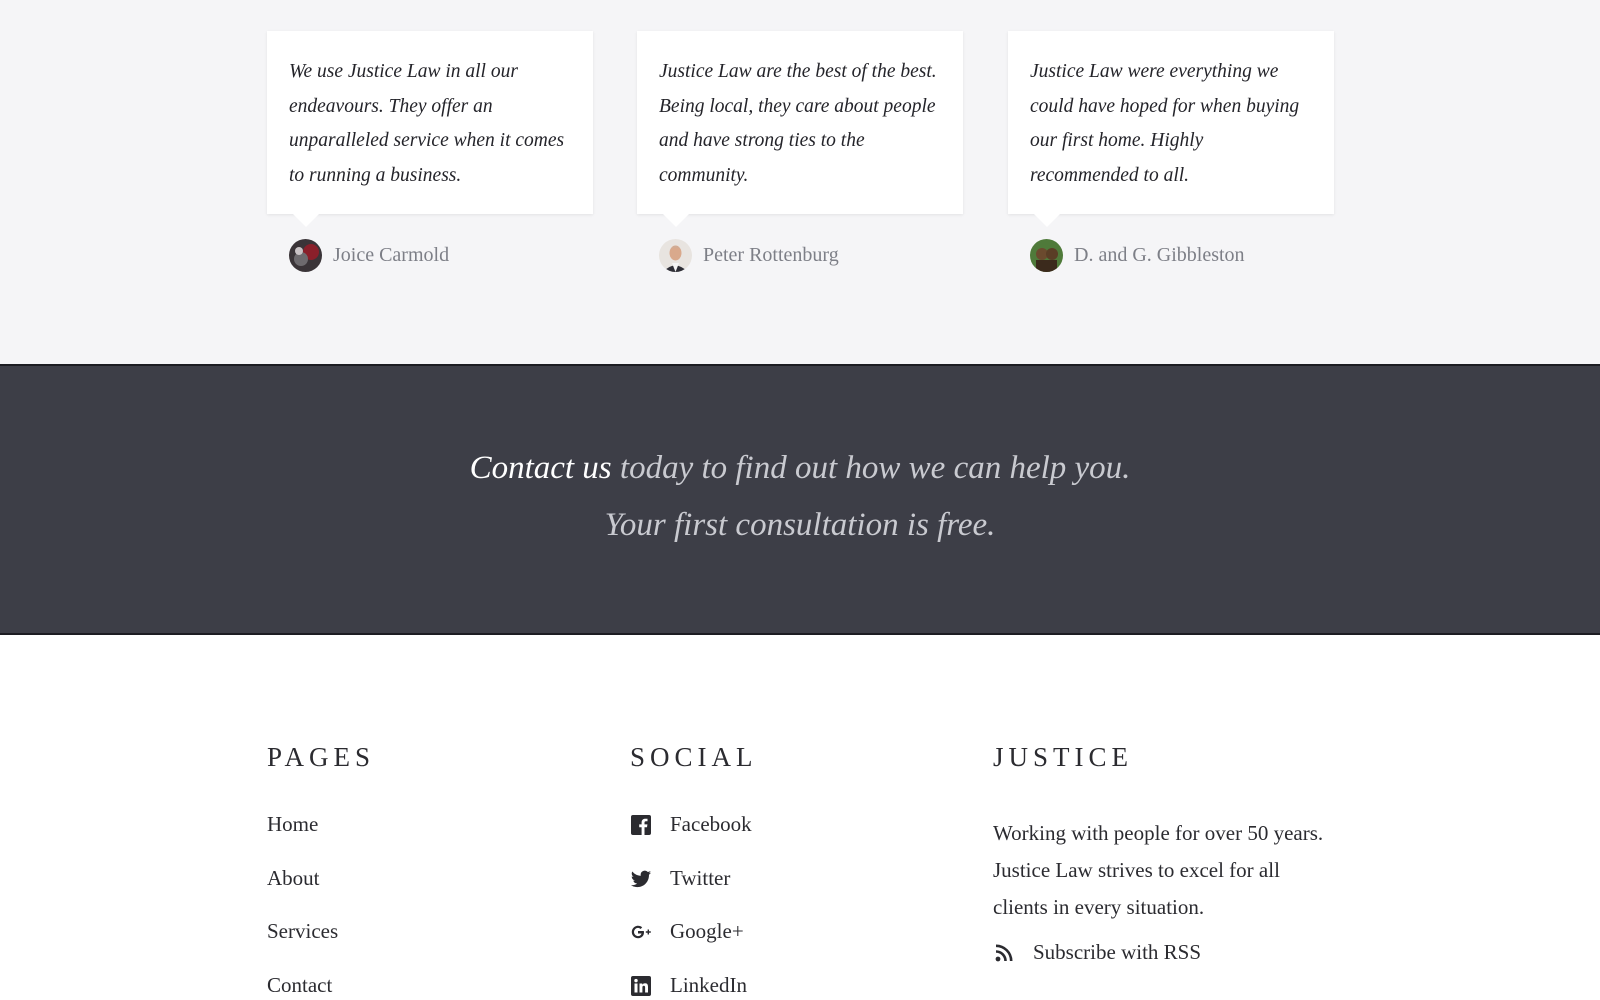 This screenshot has width=1600, height=1000. I want to click on footer-link-services: Services, so click(417, 946).